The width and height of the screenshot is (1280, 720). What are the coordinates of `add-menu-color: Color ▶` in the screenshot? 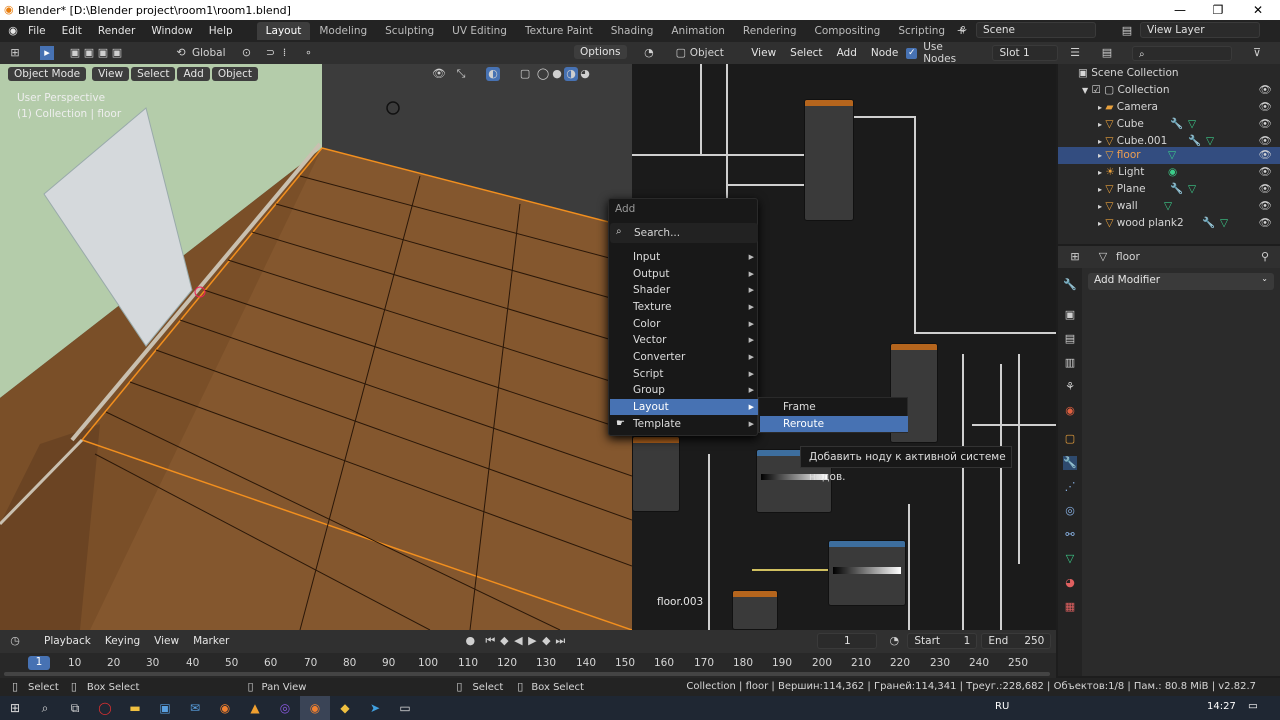 It's located at (684, 324).